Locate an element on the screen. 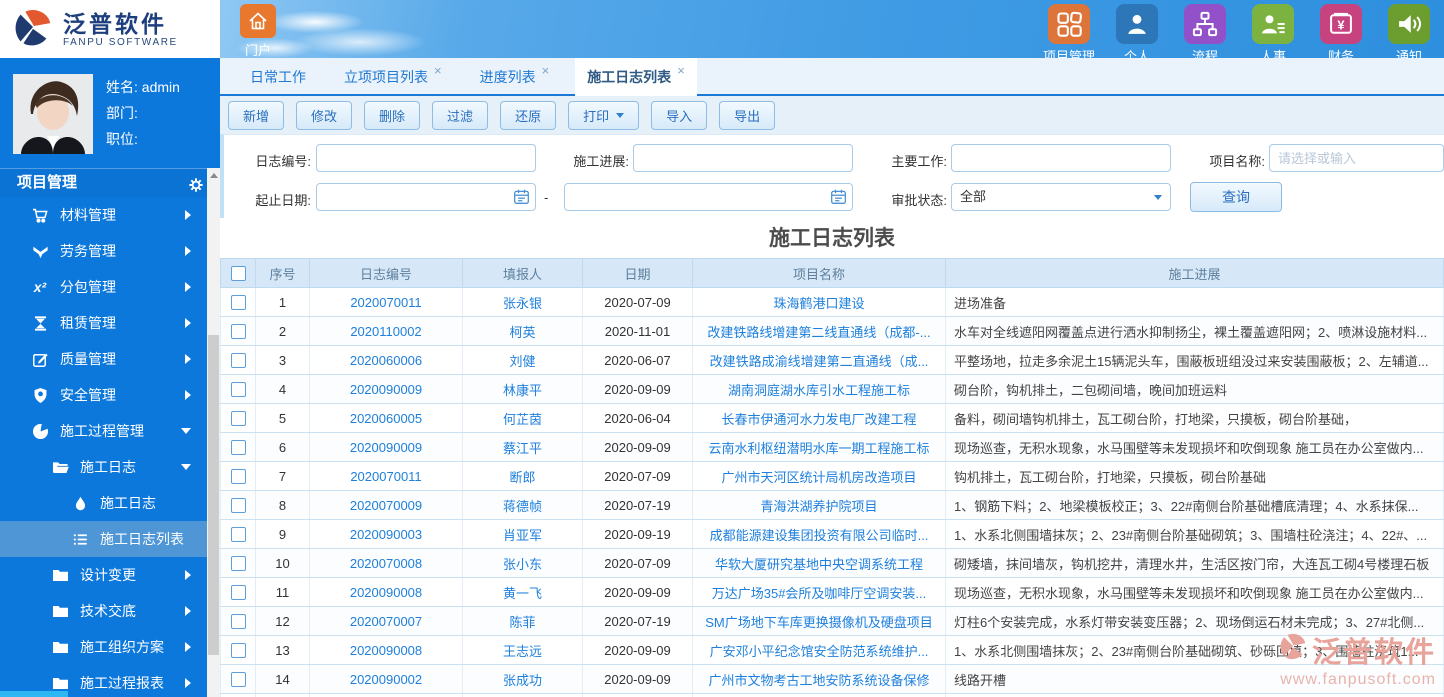  cell-log-code-link: 2020070009 is located at coordinates (386, 505).